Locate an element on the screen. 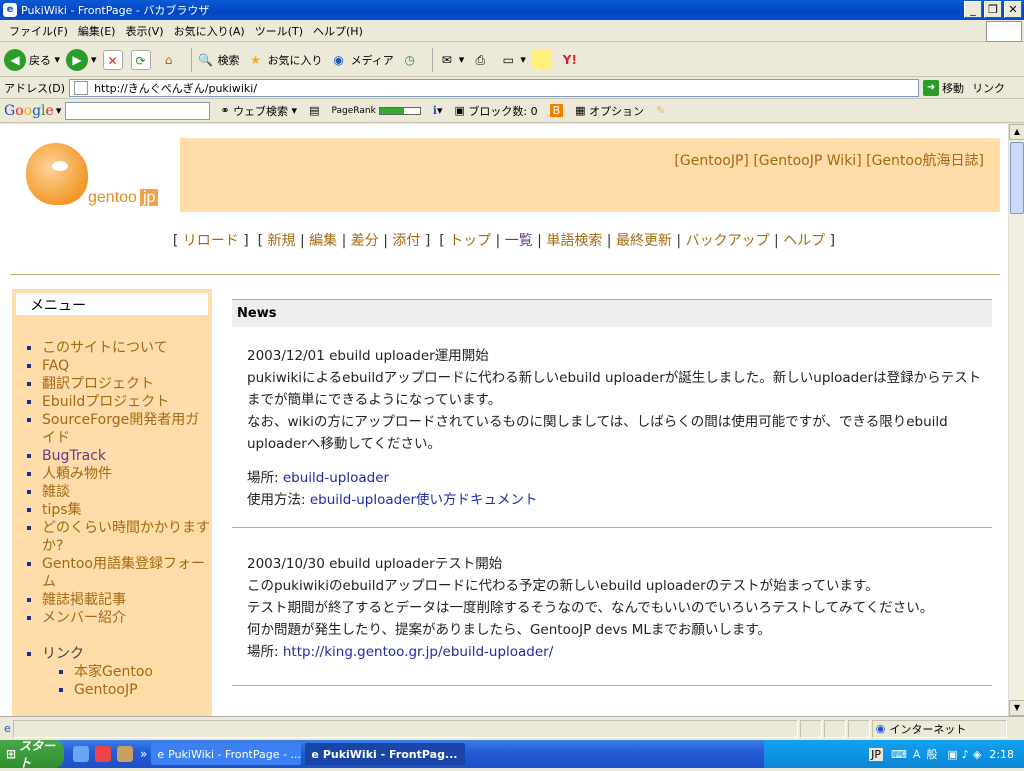  nav-reload: リロード is located at coordinates (211, 241).